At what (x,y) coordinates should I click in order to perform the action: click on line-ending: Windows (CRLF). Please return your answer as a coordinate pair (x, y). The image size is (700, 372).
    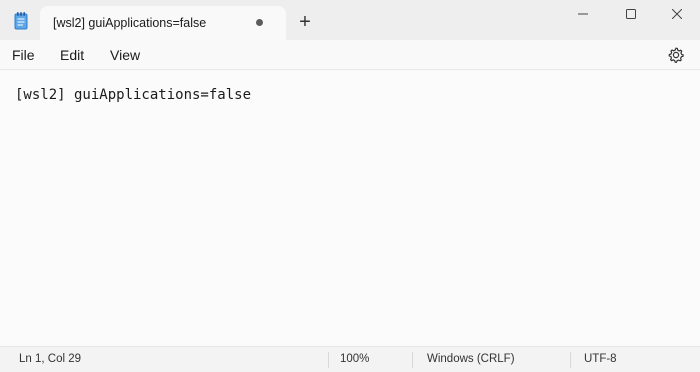
    Looking at the image, I should click on (471, 359).